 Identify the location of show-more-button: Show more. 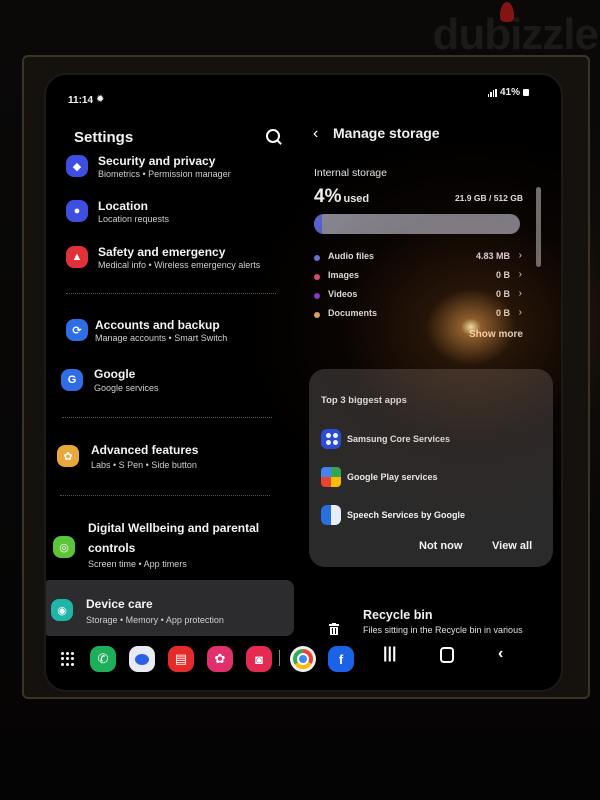
(496, 334).